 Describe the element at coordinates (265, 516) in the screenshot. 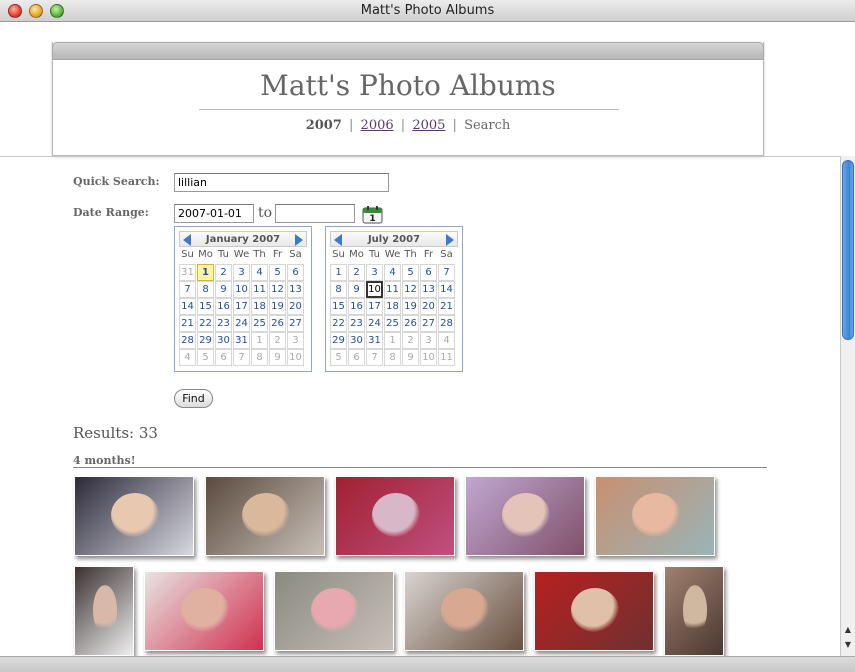

I see `photo-father-holding-baby` at that location.